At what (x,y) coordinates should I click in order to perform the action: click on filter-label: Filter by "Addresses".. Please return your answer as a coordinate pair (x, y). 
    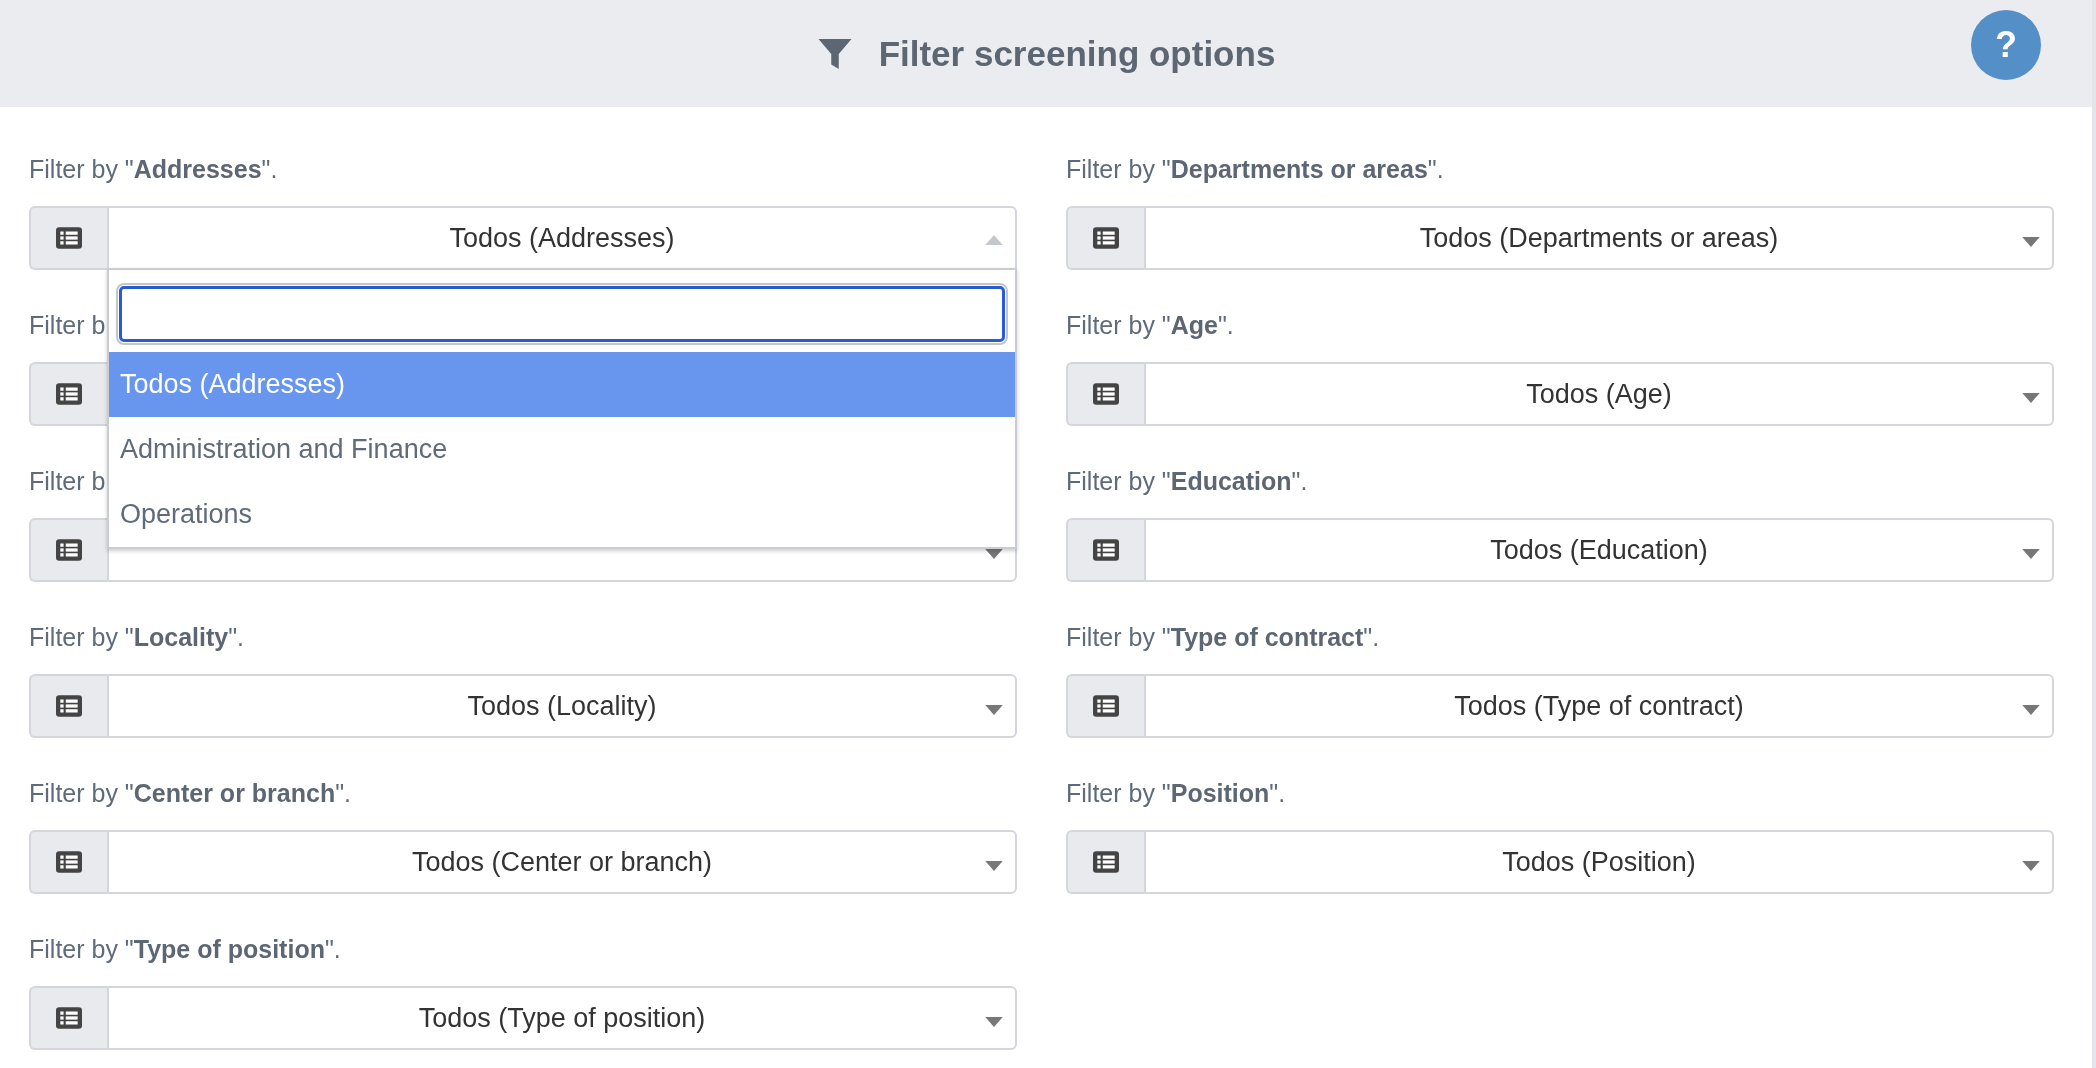
    Looking at the image, I should click on (153, 169).